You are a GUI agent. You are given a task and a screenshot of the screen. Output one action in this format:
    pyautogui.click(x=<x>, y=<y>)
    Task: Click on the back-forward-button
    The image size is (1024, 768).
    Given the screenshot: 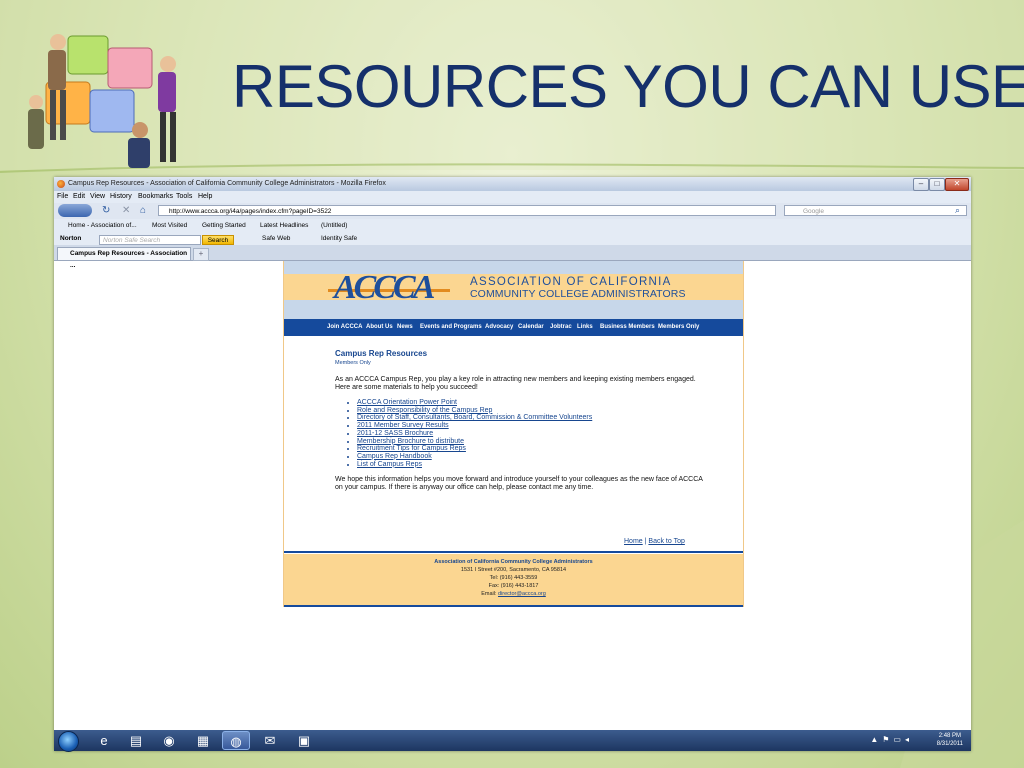 What is the action you would take?
    pyautogui.click(x=75, y=210)
    